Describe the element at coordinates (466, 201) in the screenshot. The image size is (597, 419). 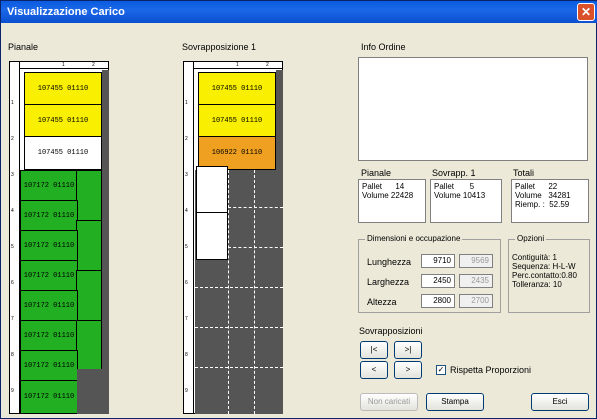
I see `sovrapp-stats: Pallet 5 Volume 10413` at that location.